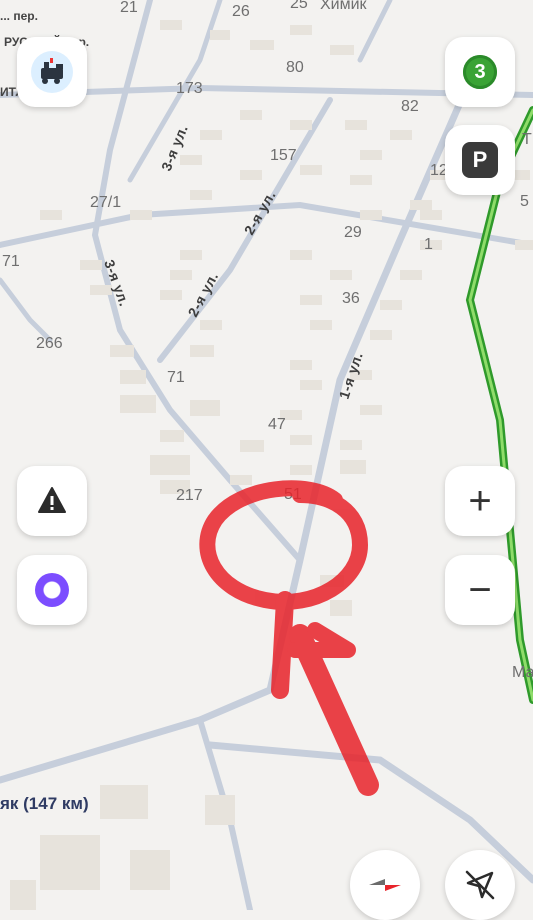  I want to click on train-station-icon, so click(52, 72).